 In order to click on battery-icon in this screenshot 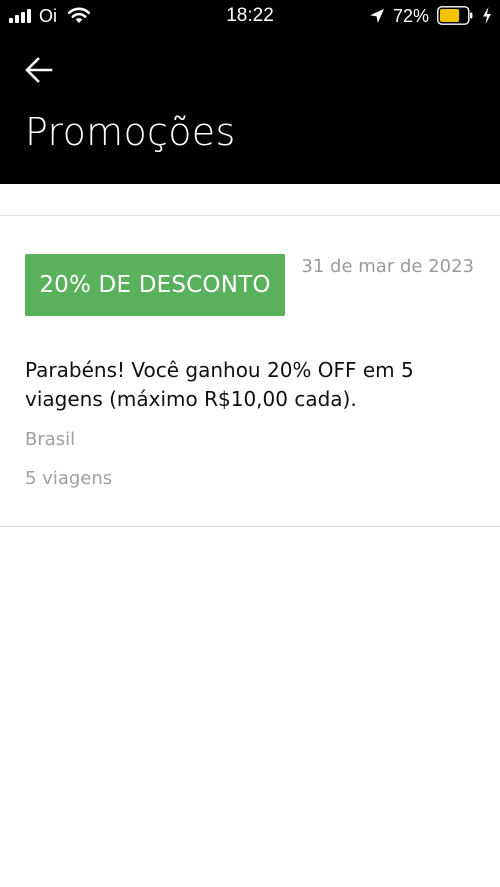, I will do `click(455, 15)`.